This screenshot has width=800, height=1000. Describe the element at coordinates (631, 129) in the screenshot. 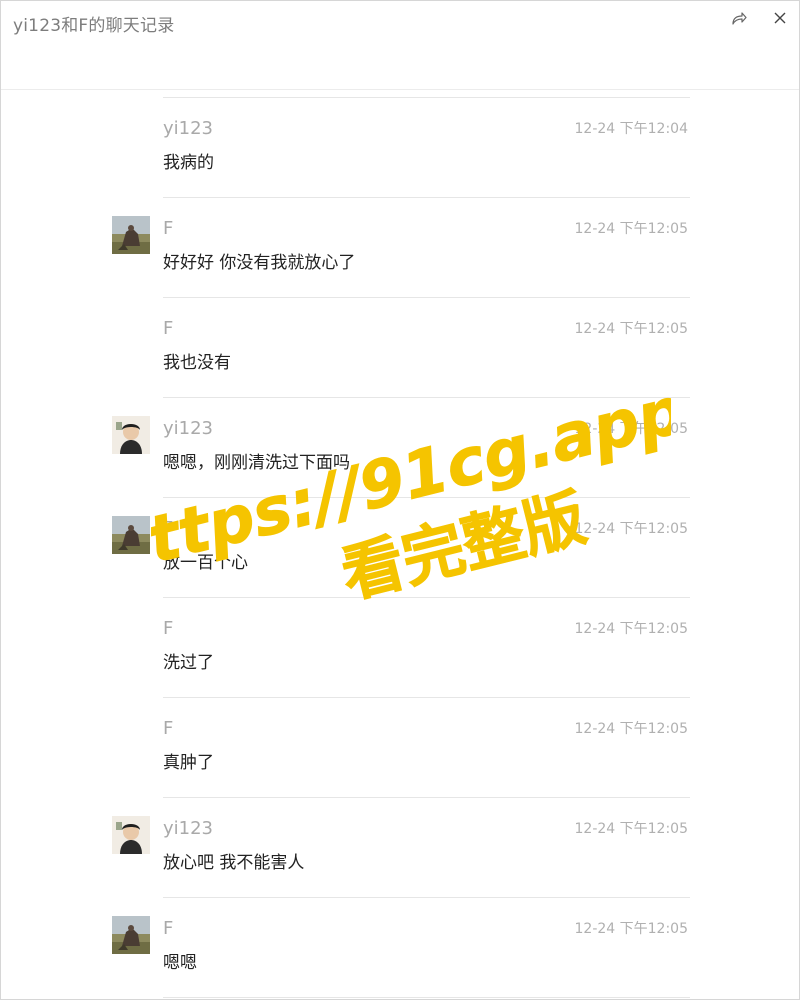

I see `message-time: 12-24 下午12:04` at that location.